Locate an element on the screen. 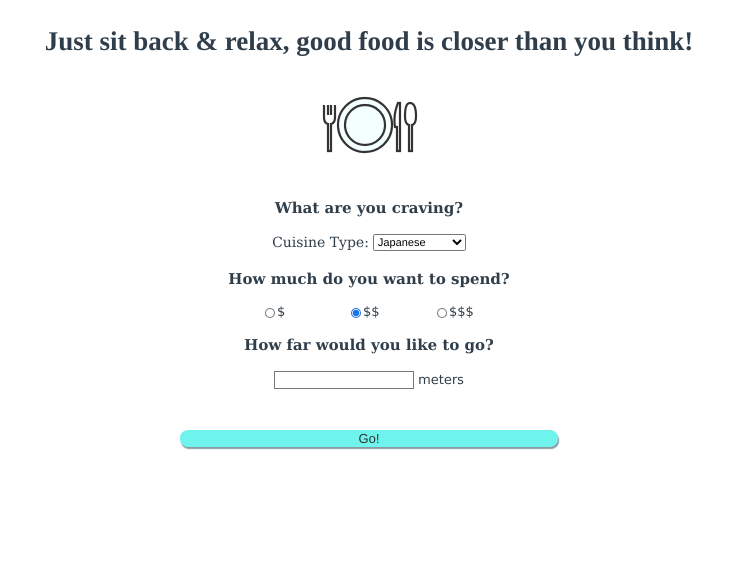  distance-field is located at coordinates (344, 380).